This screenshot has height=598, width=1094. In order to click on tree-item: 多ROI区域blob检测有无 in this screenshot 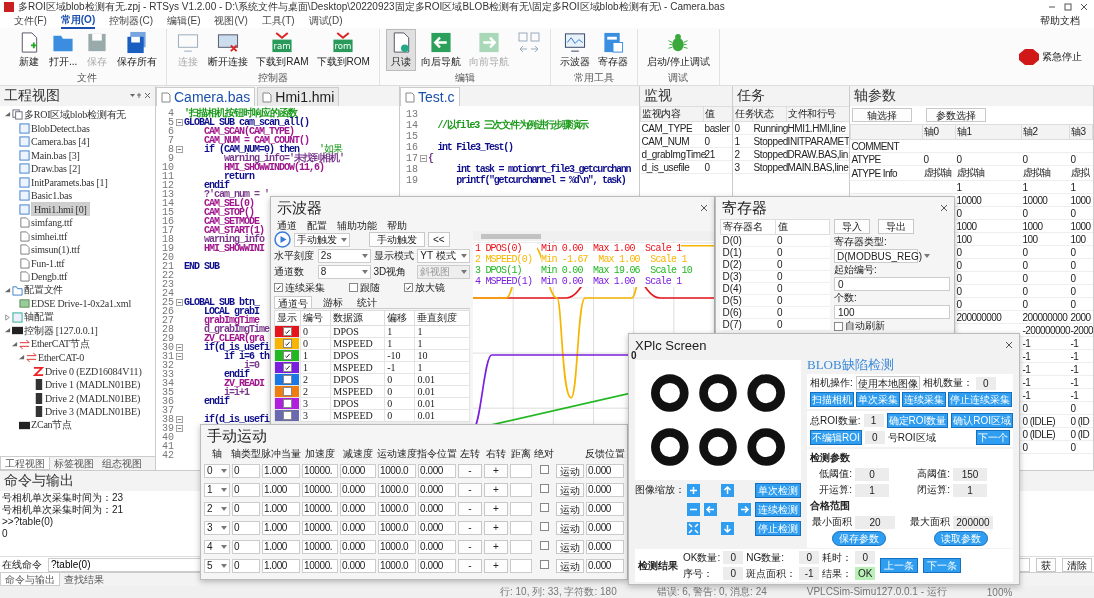, I will do `click(75, 114)`.